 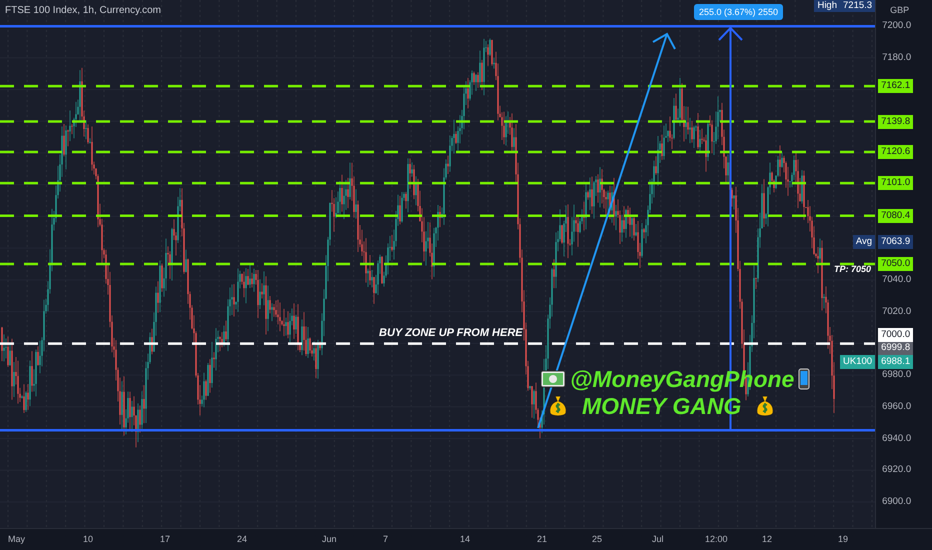 I want to click on time-tick: 17, so click(x=165, y=539).